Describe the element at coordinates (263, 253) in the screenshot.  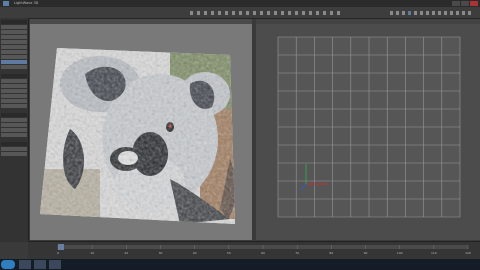
I see `timeline-frame-label: 60` at that location.